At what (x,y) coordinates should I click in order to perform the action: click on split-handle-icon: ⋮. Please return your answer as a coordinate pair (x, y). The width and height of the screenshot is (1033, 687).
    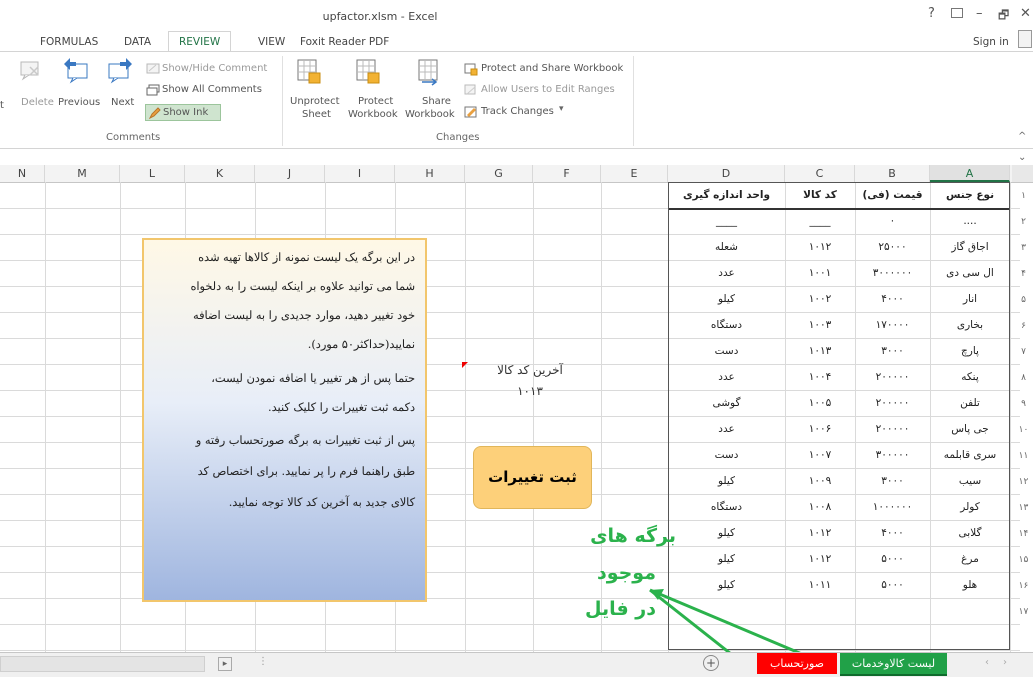
    Looking at the image, I should click on (263, 661).